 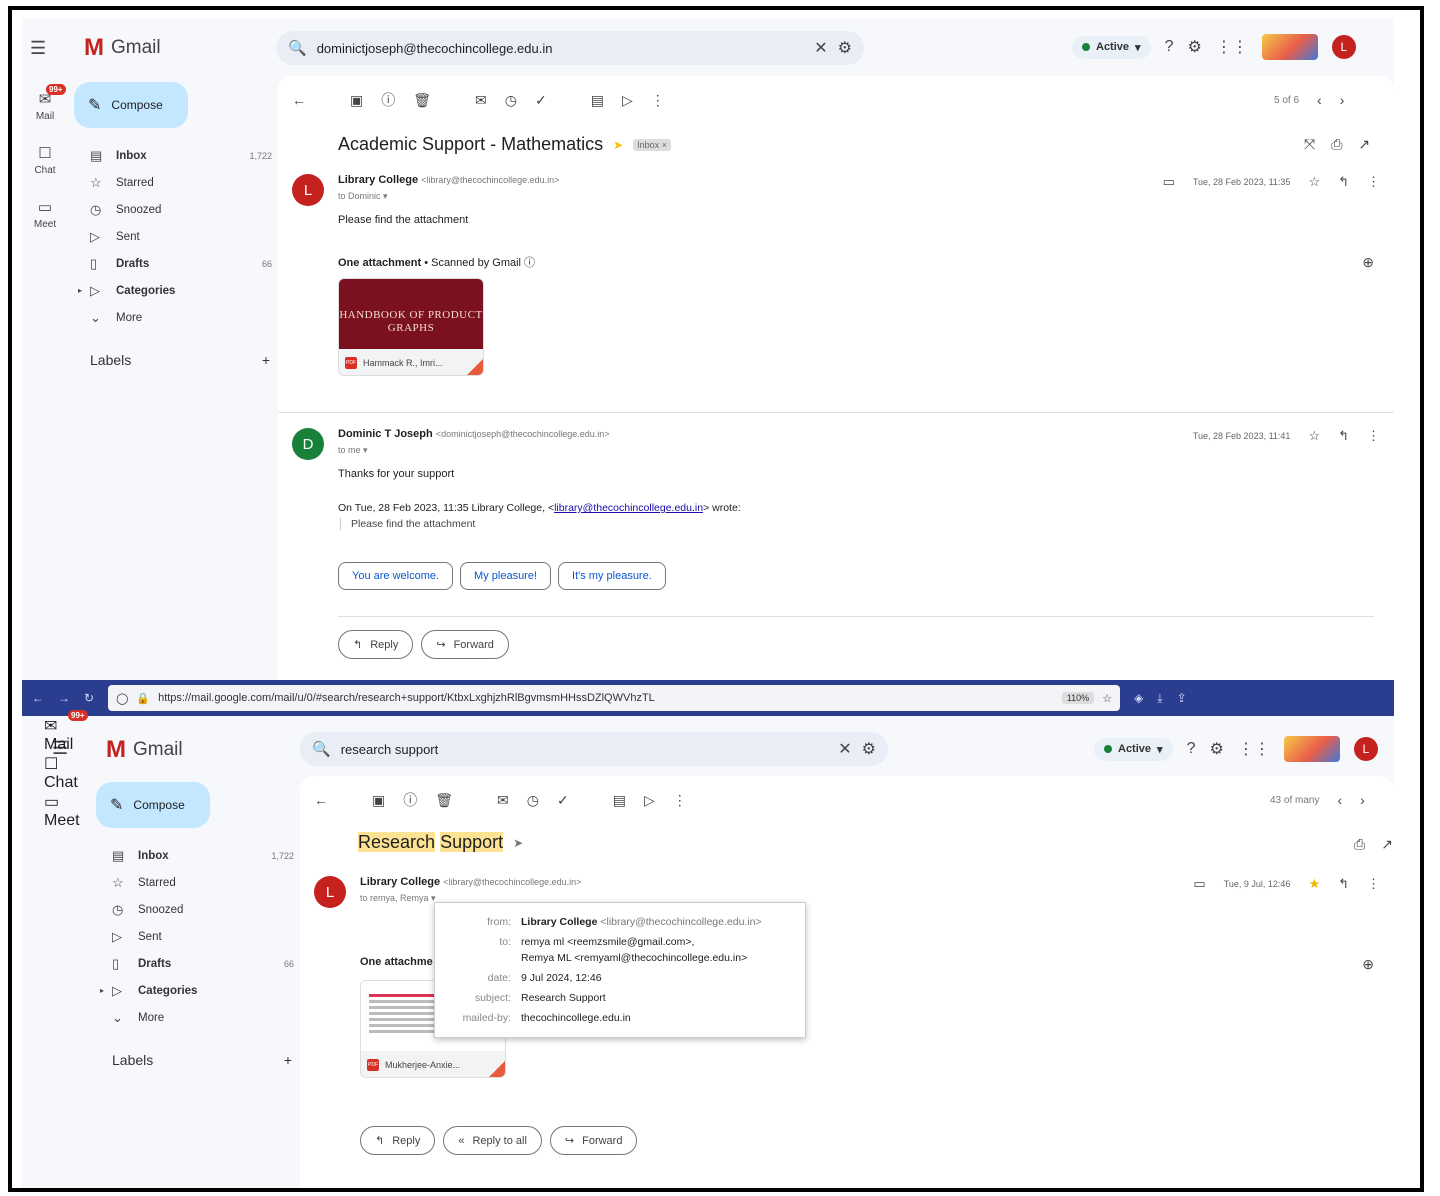 What do you see at coordinates (1138, 698) in the screenshot?
I see `pocket-icon: ◈` at bounding box center [1138, 698].